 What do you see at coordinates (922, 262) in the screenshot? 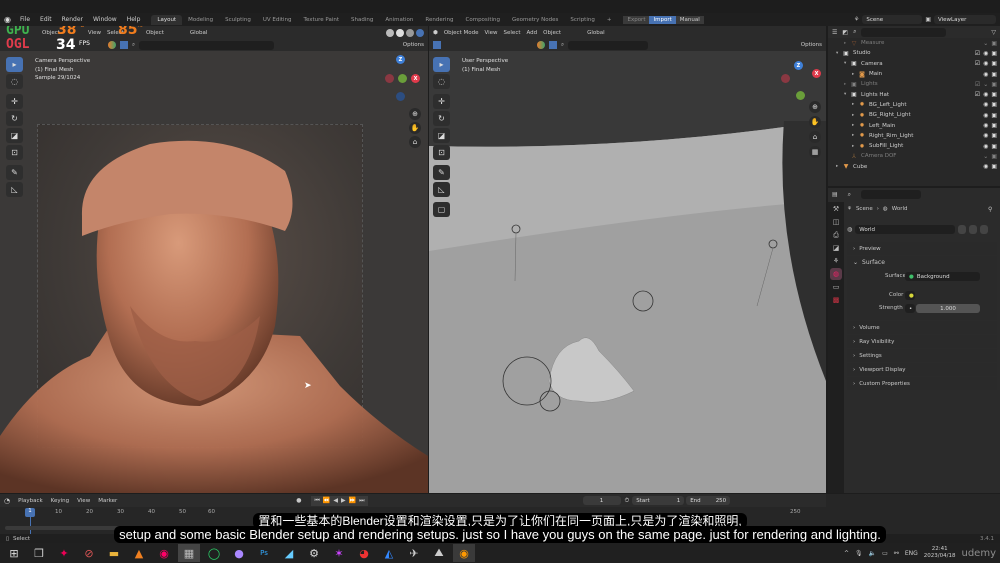
I see `panel-surface-header: ⌄ Surface` at bounding box center [922, 262].